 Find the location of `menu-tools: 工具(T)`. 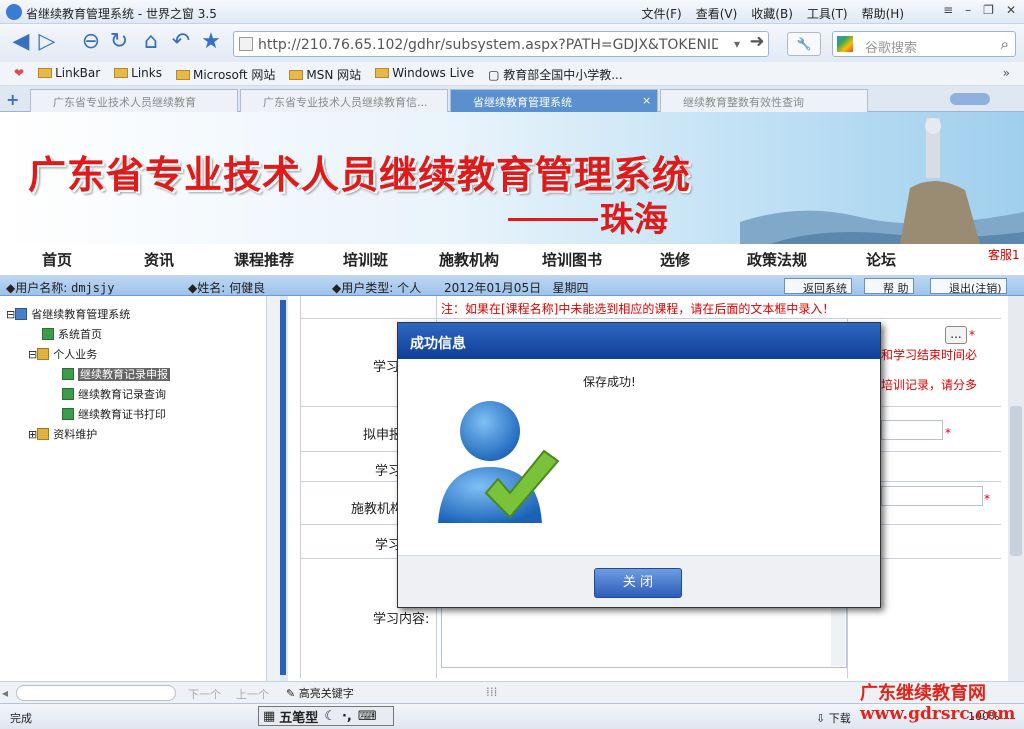

menu-tools: 工具(T) is located at coordinates (827, 13).